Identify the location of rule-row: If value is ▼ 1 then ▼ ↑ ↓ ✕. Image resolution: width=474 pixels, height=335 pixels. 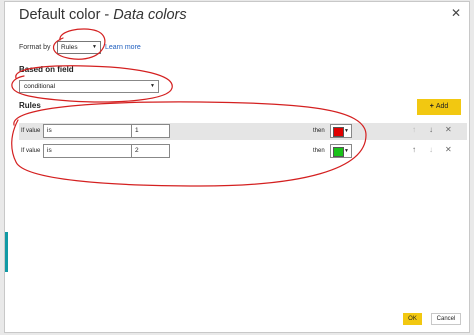
(243, 131).